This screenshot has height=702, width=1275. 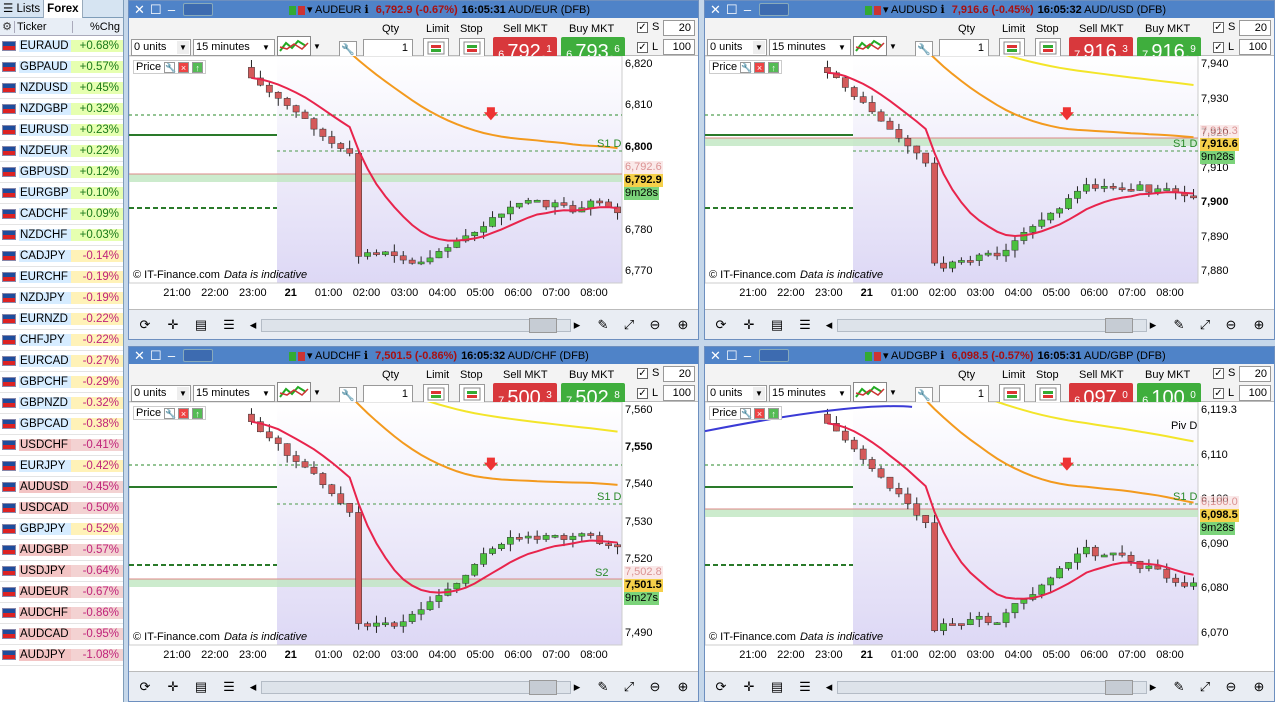 I want to click on y-axis: 7,9407,9307,9207,9107,9007,8907,880, so click(x=1236, y=169).